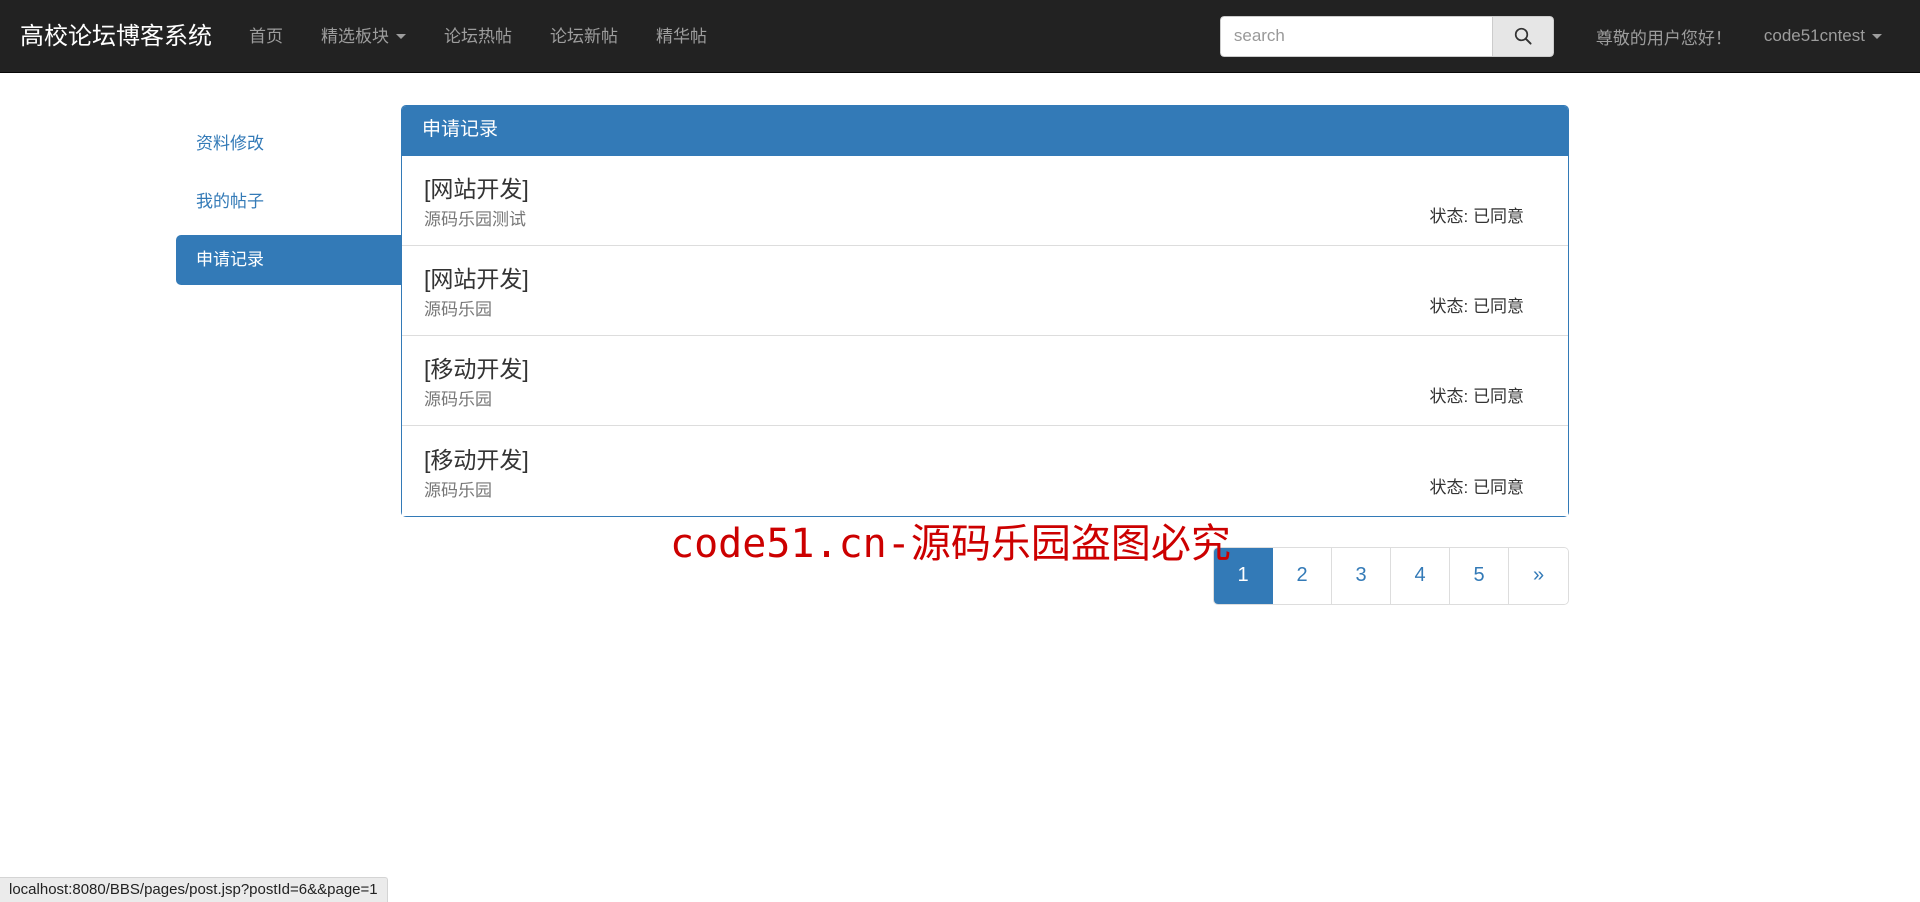 The height and width of the screenshot is (902, 1920). I want to click on user-dropdown: code51cntest, so click(1823, 36).